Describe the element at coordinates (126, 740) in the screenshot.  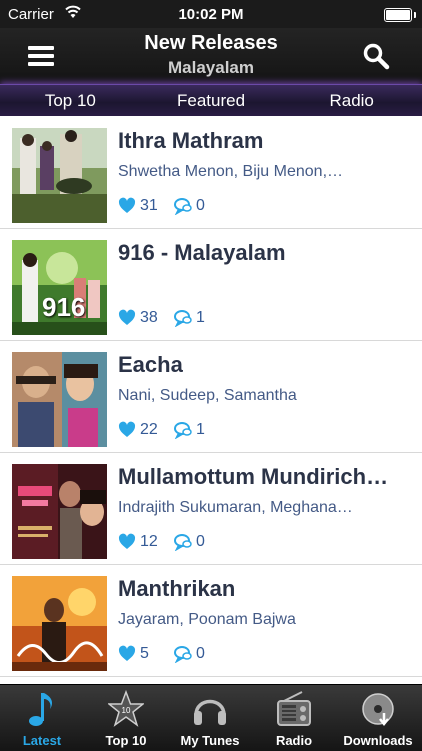
I see `tabbar-label: Top 10` at that location.